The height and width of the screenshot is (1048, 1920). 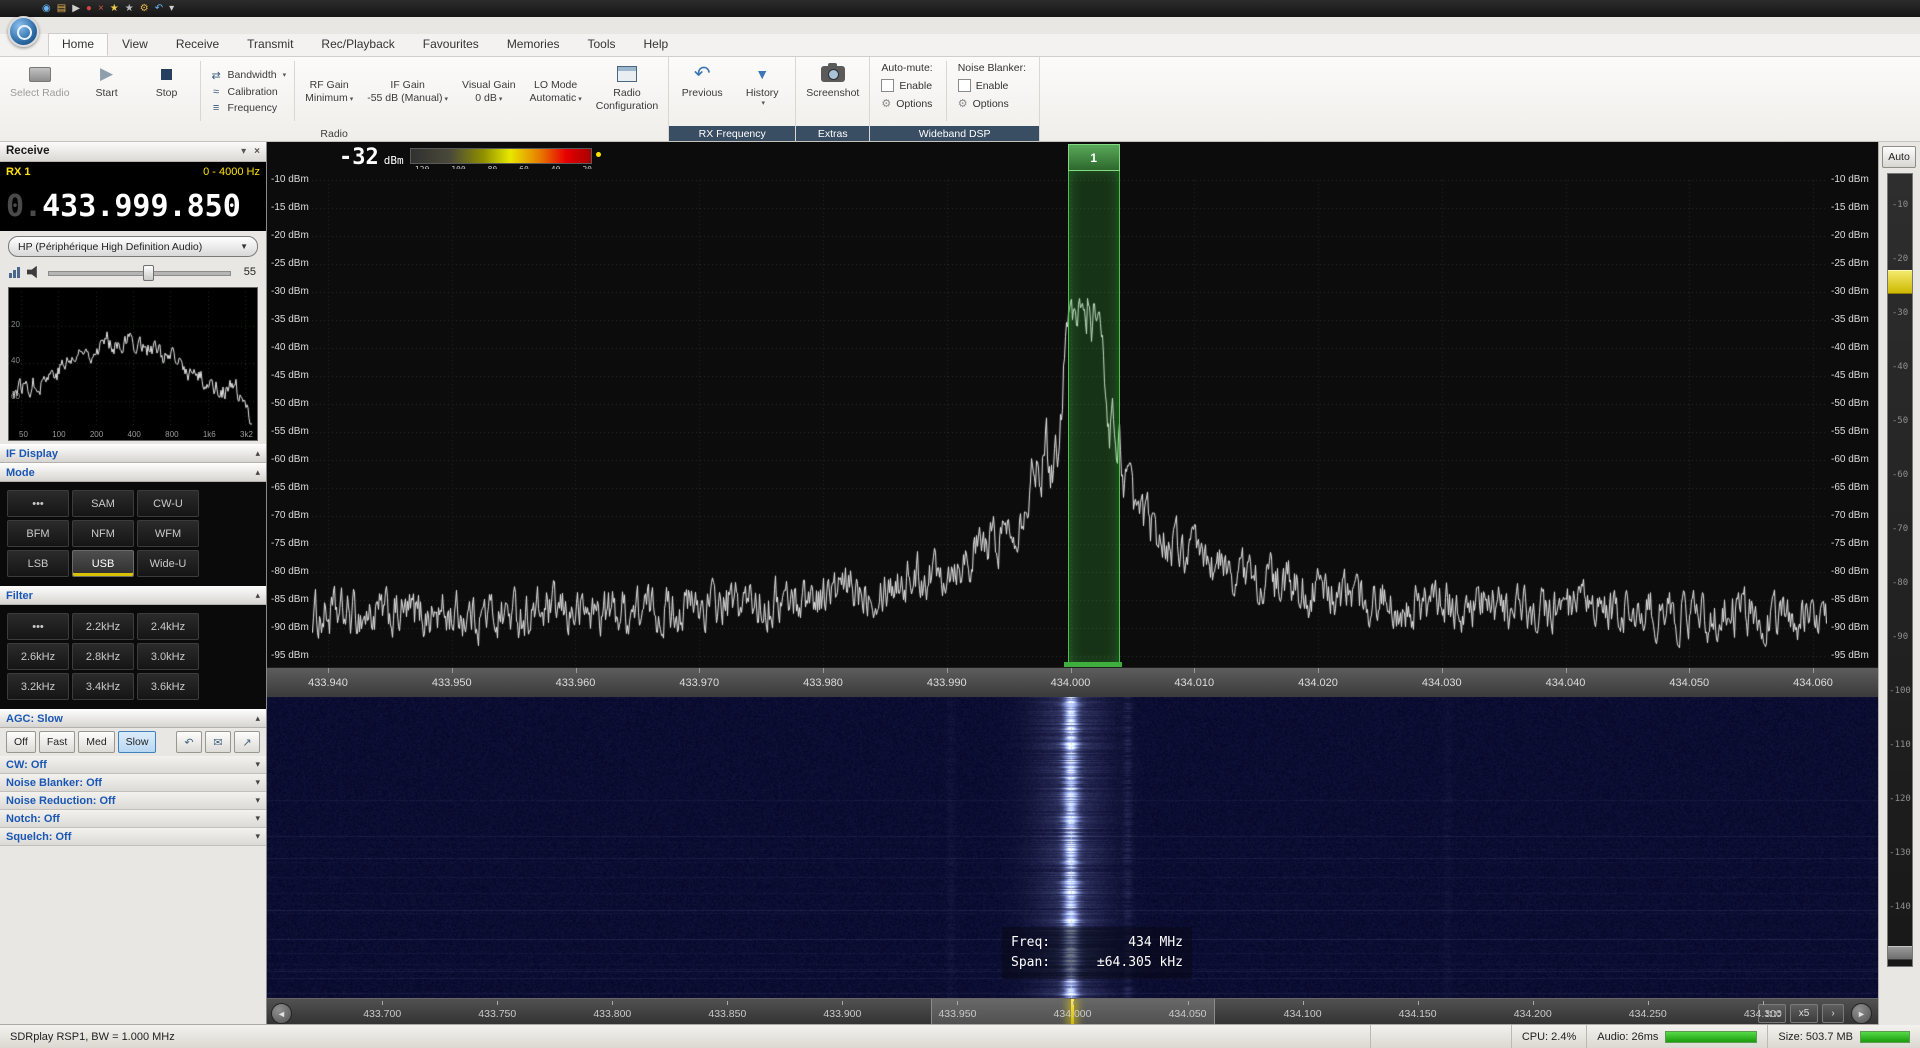 What do you see at coordinates (171, 8) in the screenshot?
I see `menu-down-icon: ▾` at bounding box center [171, 8].